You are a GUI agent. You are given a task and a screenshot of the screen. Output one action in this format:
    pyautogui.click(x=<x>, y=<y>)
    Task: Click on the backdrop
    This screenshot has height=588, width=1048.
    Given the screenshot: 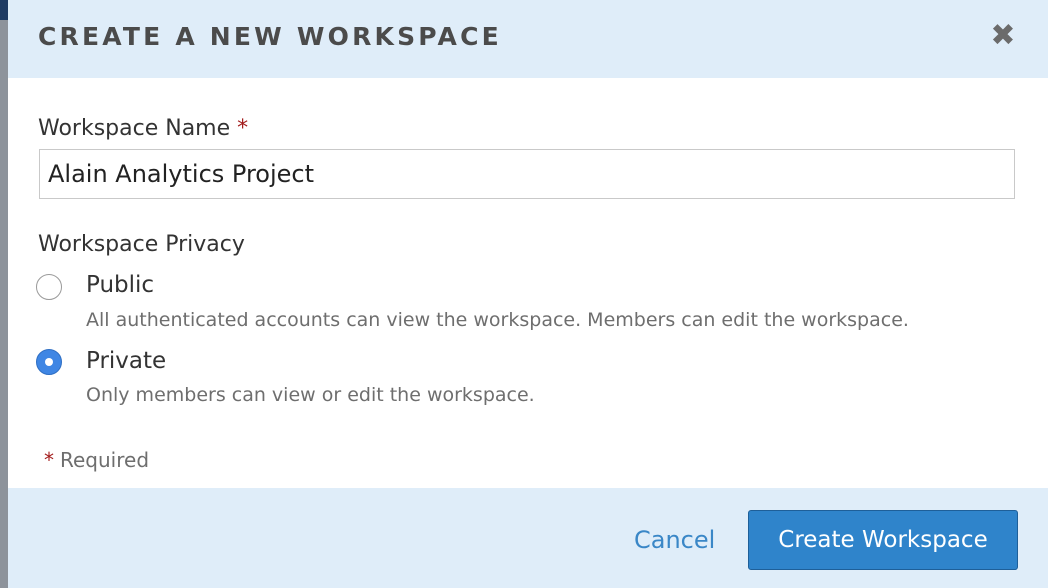 What is the action you would take?
    pyautogui.click(x=4, y=10)
    